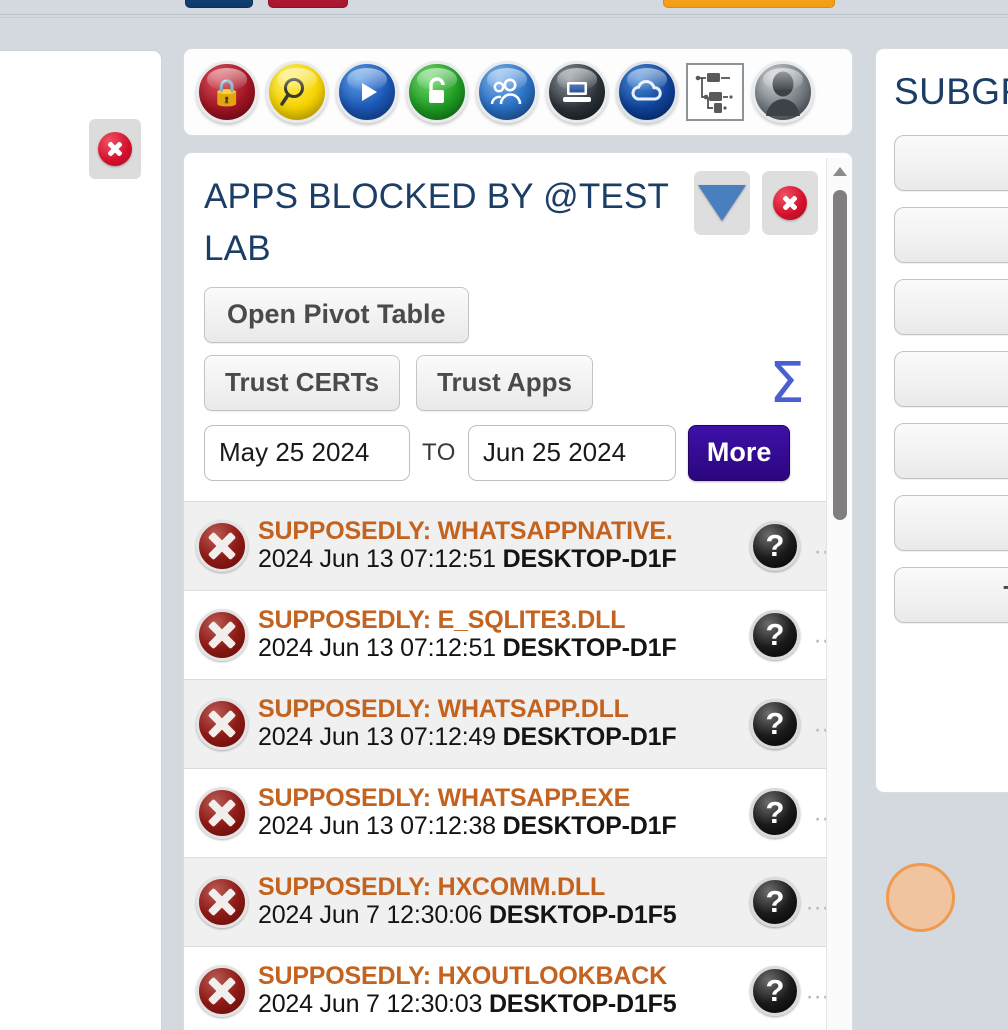 Image resolution: width=1008 pixels, height=1030 pixels. What do you see at coordinates (749, 4) in the screenshot?
I see `cutoff-amber-button` at bounding box center [749, 4].